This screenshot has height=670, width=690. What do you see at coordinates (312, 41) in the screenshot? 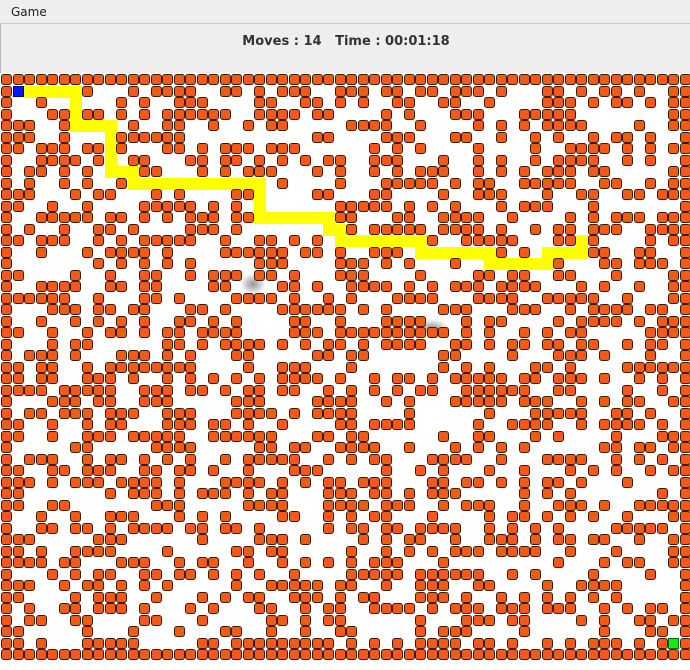
I see `moves-counter: 14` at bounding box center [312, 41].